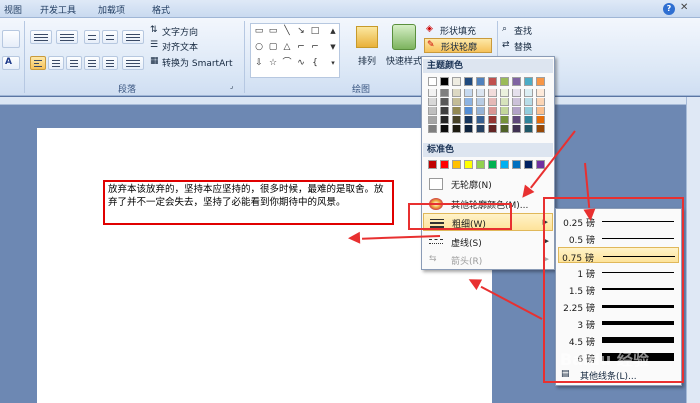  I want to click on dashes-item: 虚线(S) ▶, so click(488, 242).